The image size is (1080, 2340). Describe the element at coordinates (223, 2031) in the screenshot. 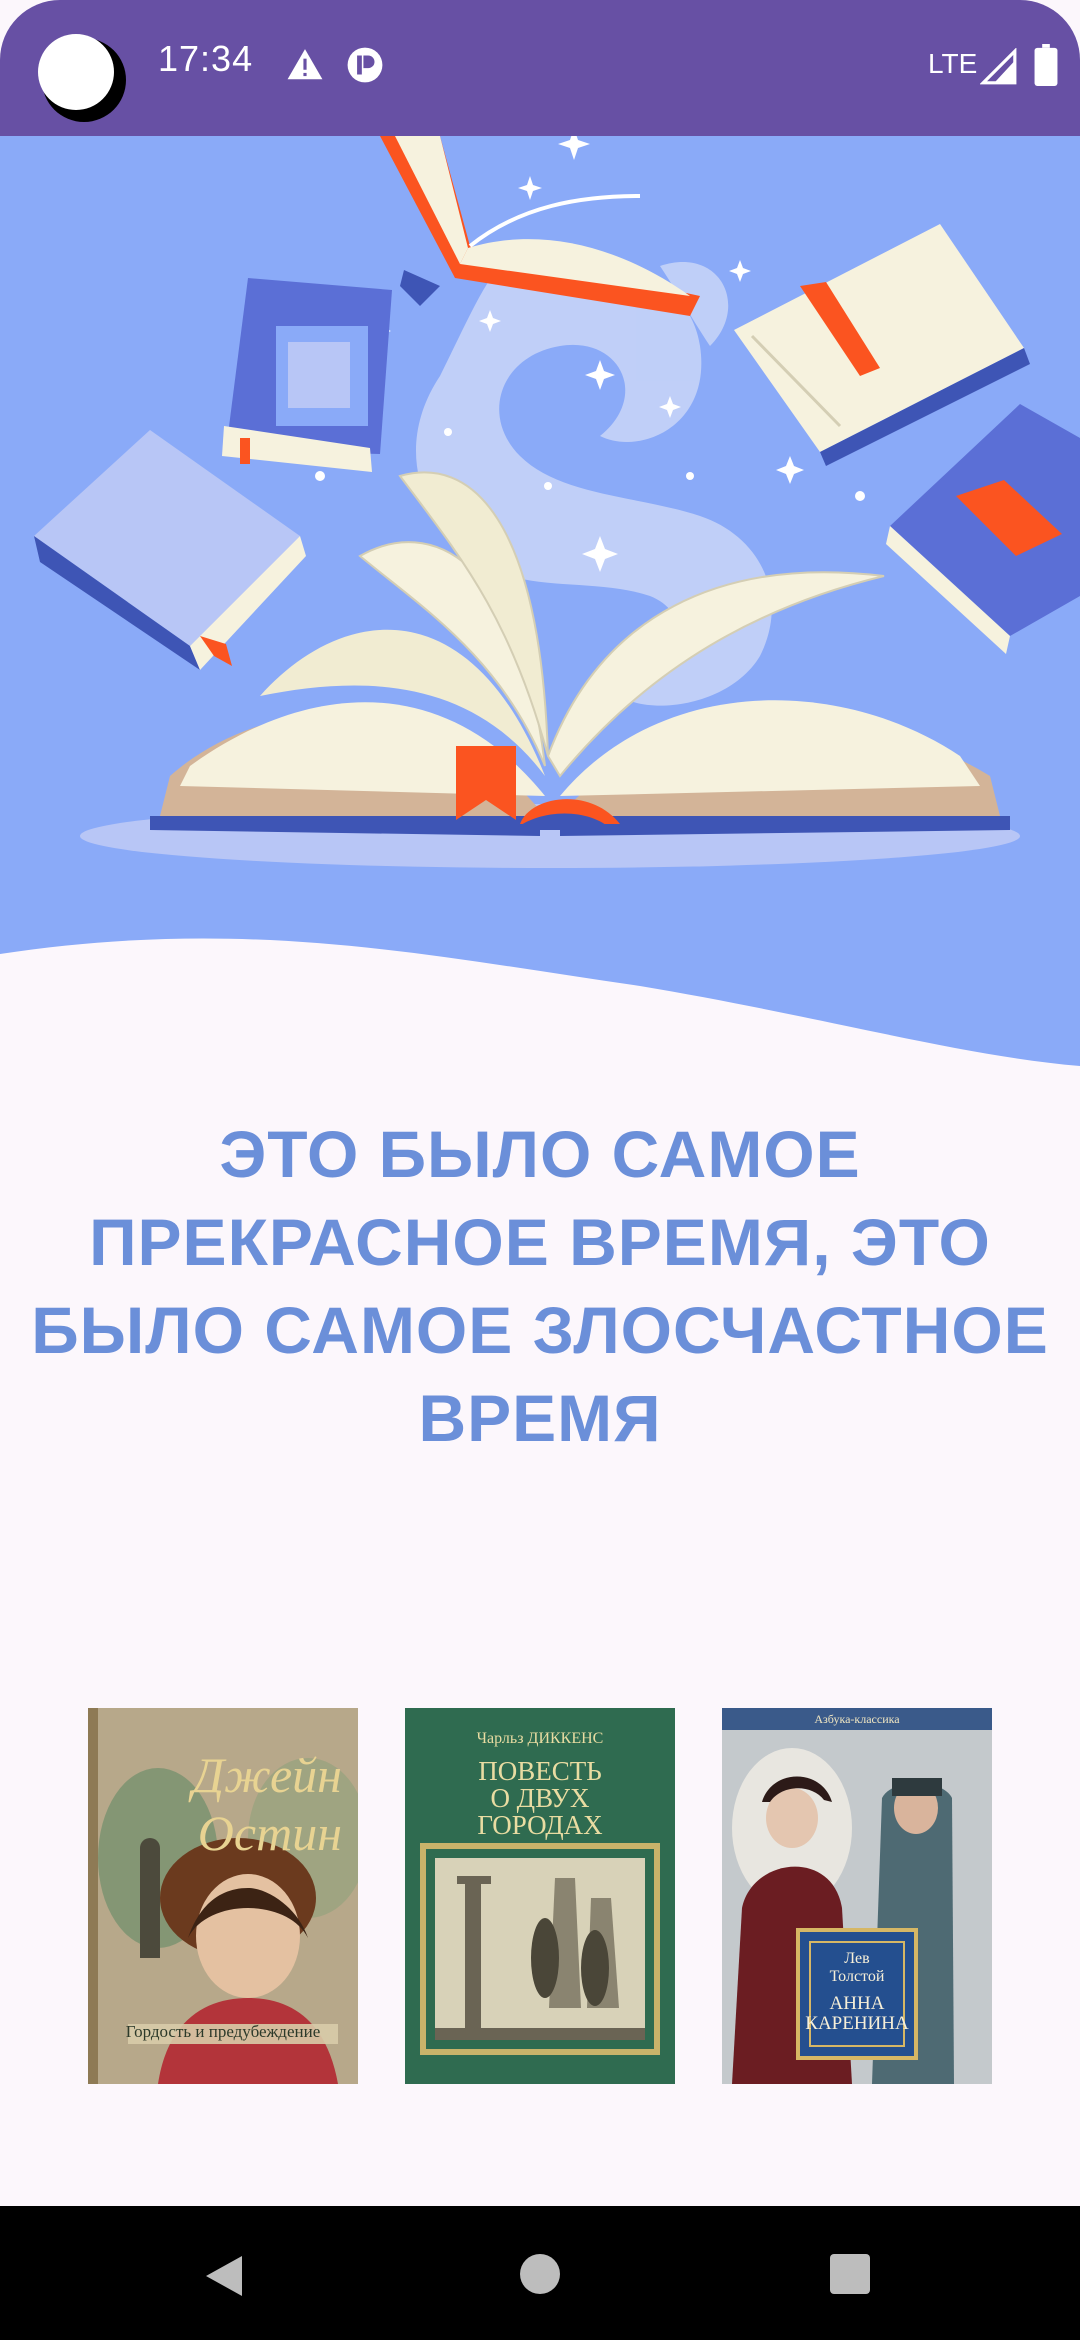

I see `cover-title: Гордость и предубеждение` at that location.